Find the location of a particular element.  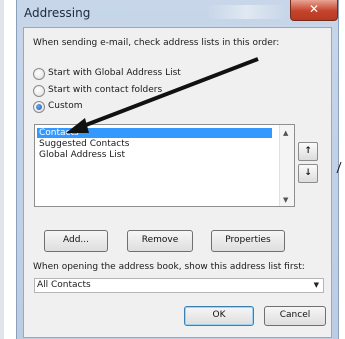

annotation-arrow-head is located at coordinates (77, 125).